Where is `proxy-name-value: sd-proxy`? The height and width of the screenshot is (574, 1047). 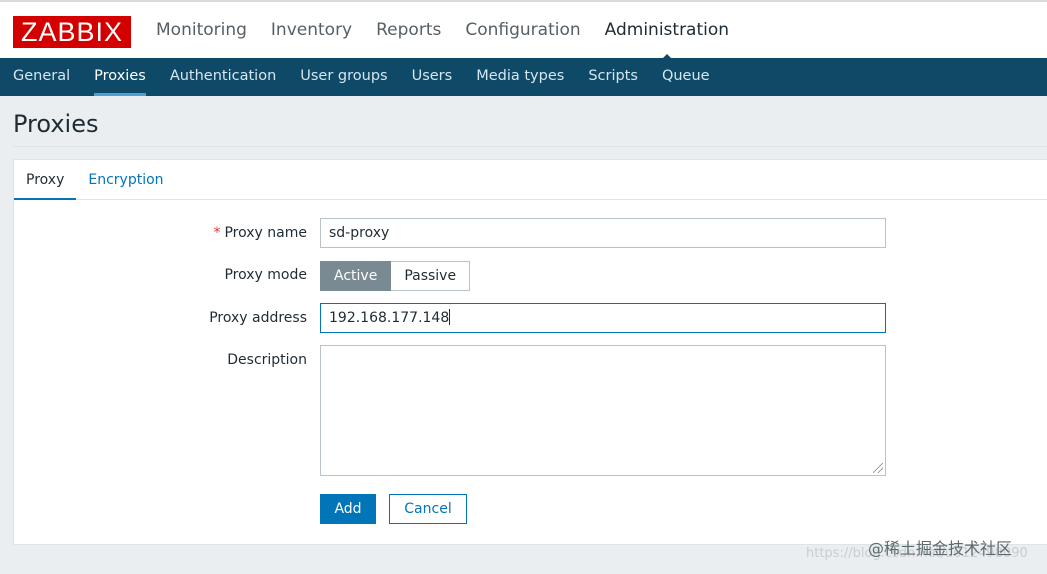
proxy-name-value: sd-proxy is located at coordinates (359, 233).